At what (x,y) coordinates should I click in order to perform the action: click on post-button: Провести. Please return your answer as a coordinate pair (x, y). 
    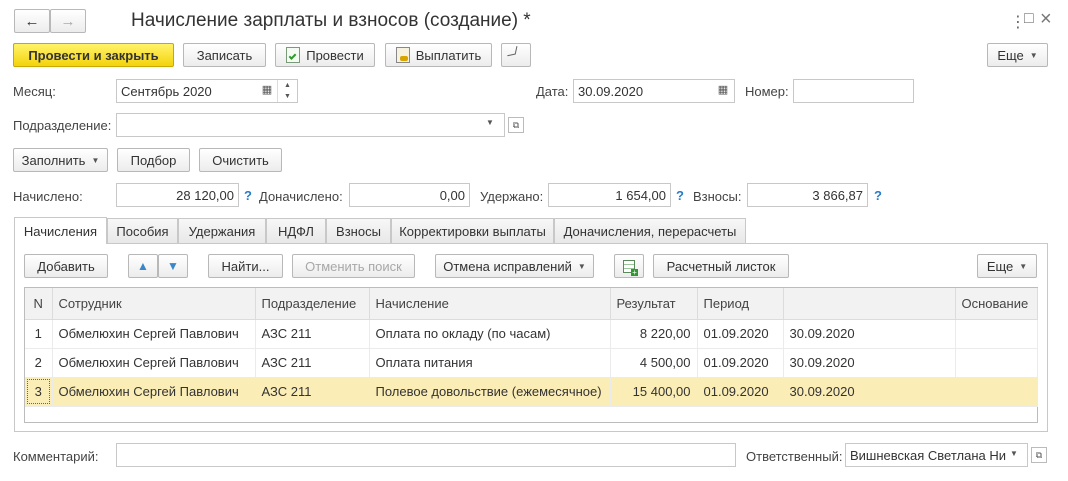
    Looking at the image, I should click on (325, 55).